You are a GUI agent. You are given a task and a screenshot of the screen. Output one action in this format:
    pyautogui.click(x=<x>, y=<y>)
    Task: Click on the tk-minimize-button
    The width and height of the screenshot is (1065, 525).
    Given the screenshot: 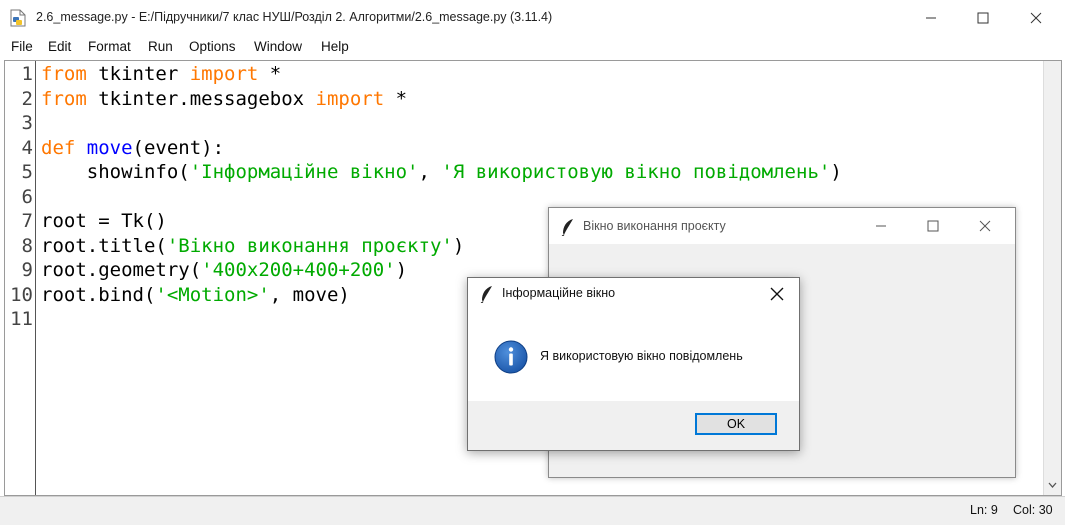 What is the action you would take?
    pyautogui.click(x=881, y=226)
    